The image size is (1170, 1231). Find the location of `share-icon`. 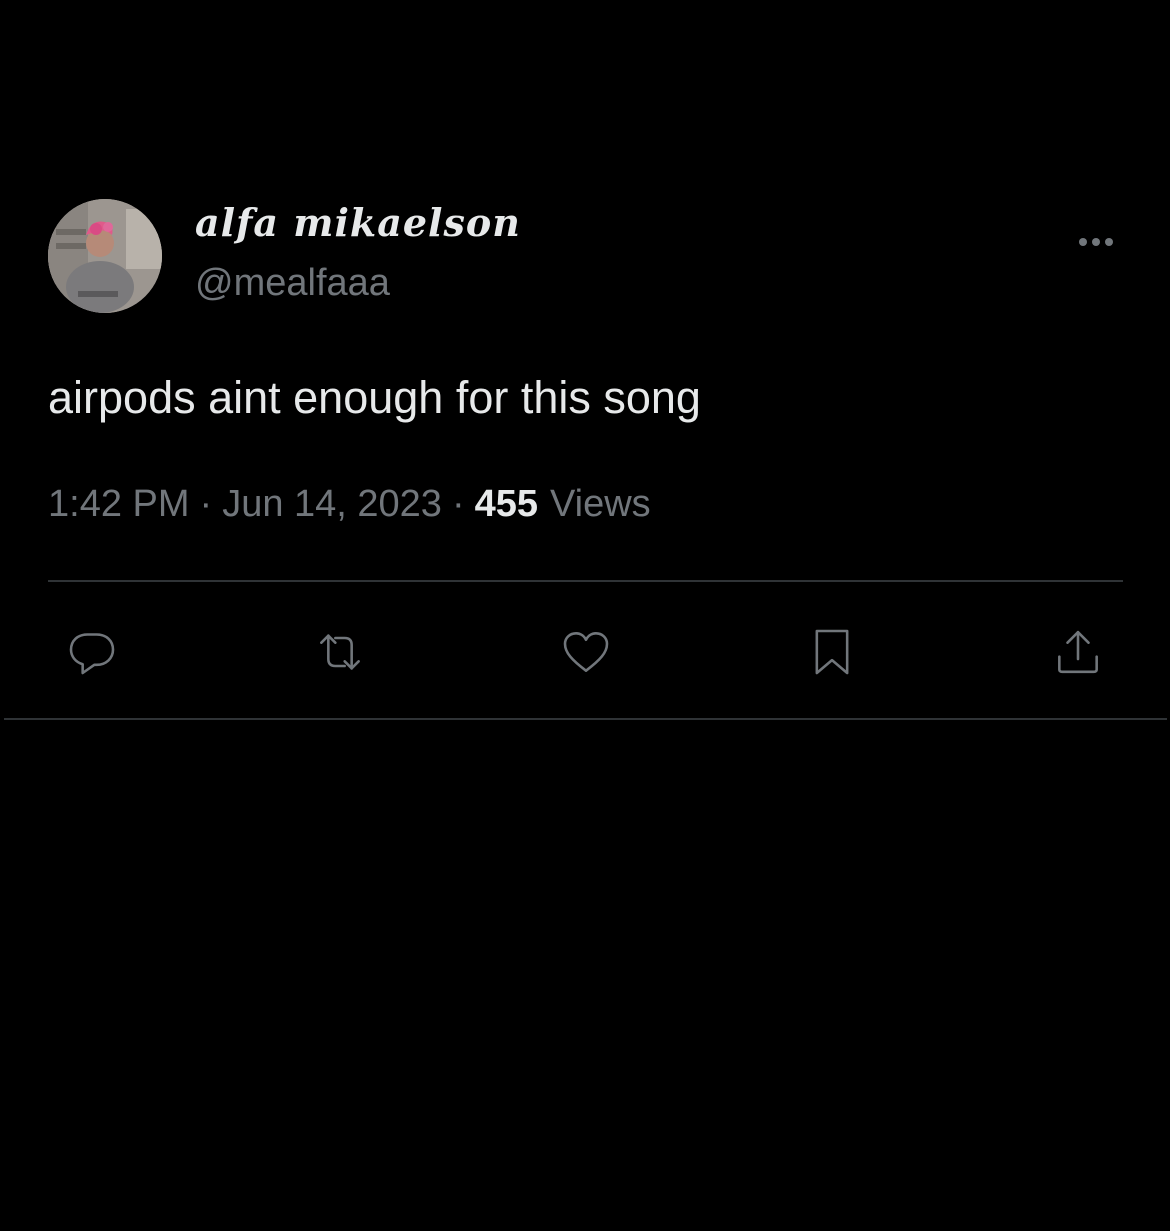

share-icon is located at coordinates (1078, 652).